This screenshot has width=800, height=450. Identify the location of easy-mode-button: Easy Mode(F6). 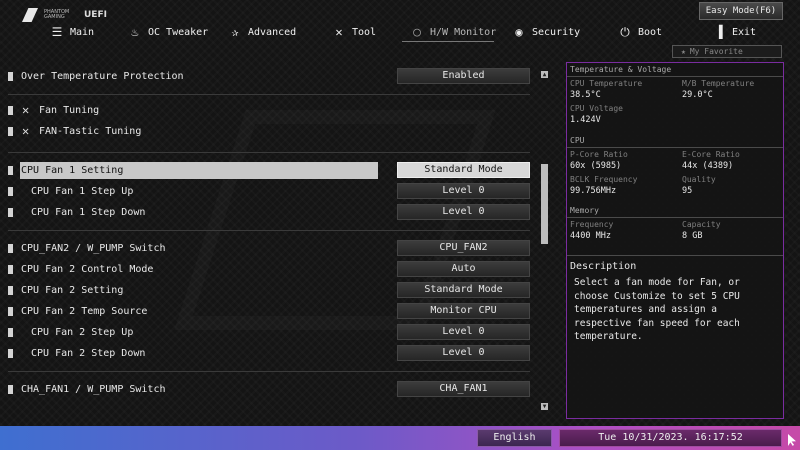
(741, 11).